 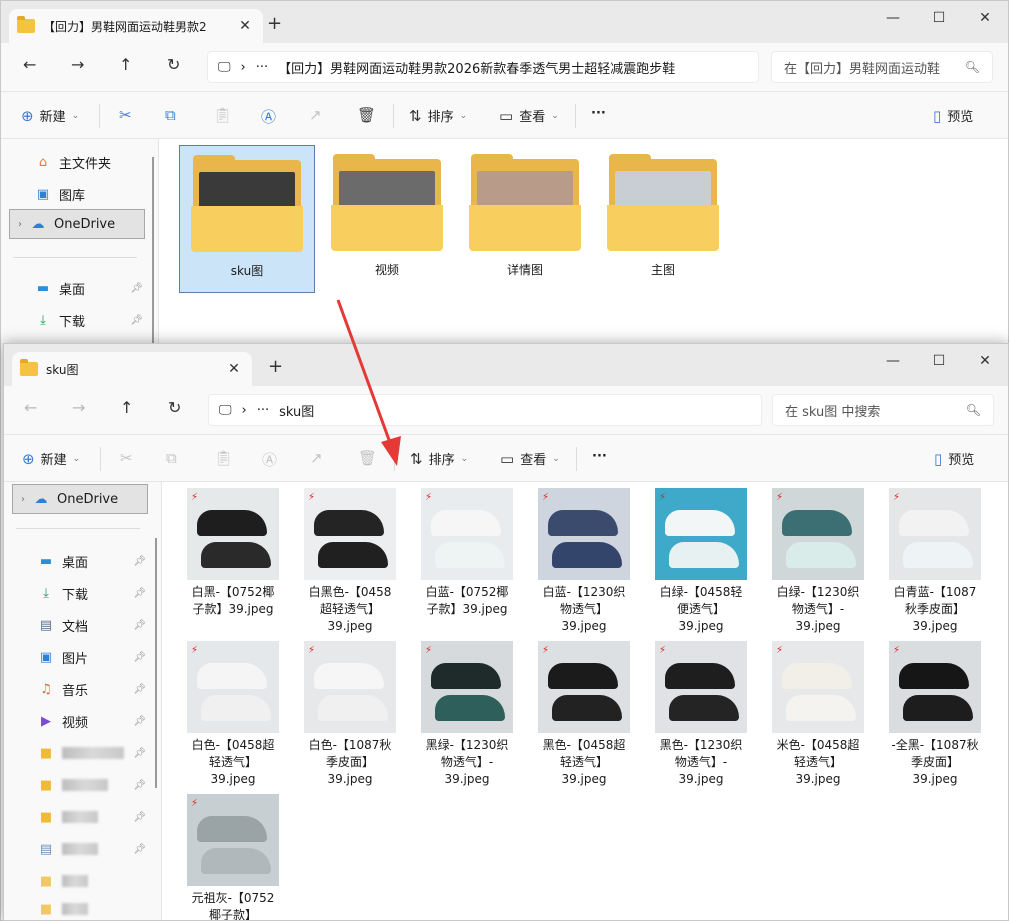 I want to click on image-file-item: ⚡ 米色-【0458超 轻透气】 39.jpeg, so click(x=818, y=714).